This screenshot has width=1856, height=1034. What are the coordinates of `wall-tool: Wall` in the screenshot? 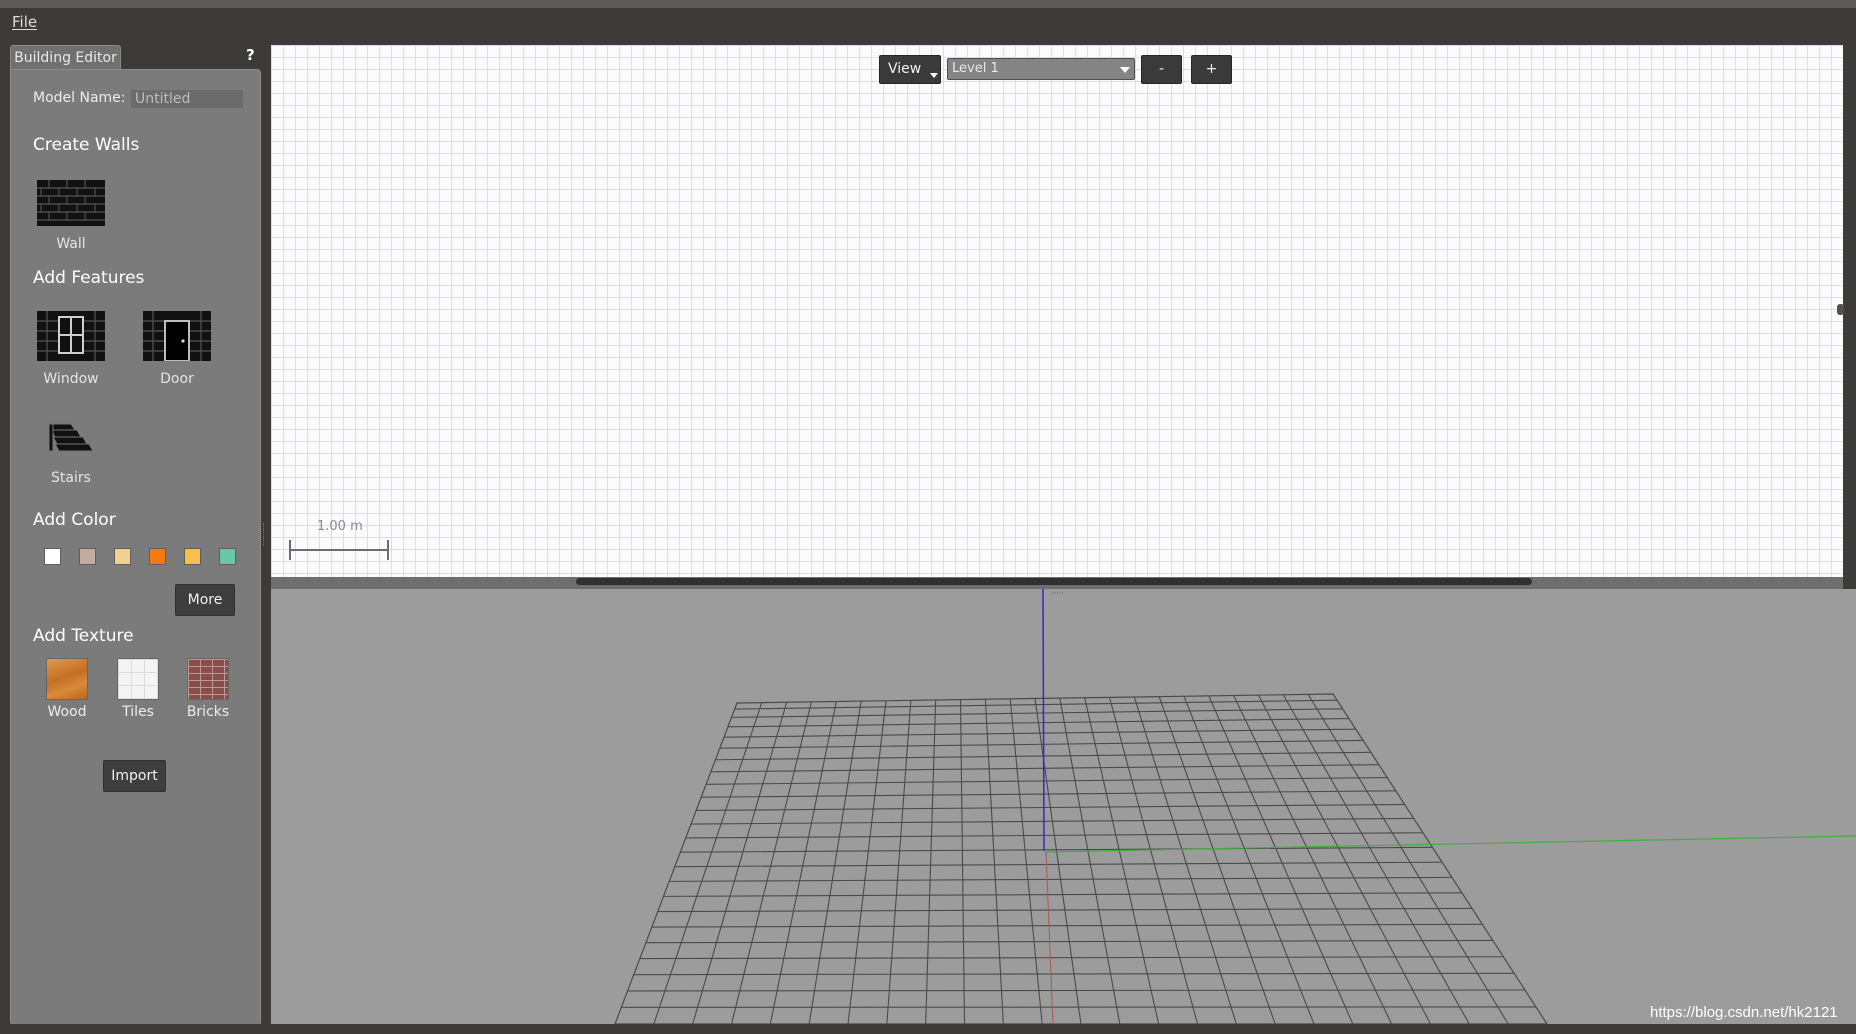 It's located at (71, 216).